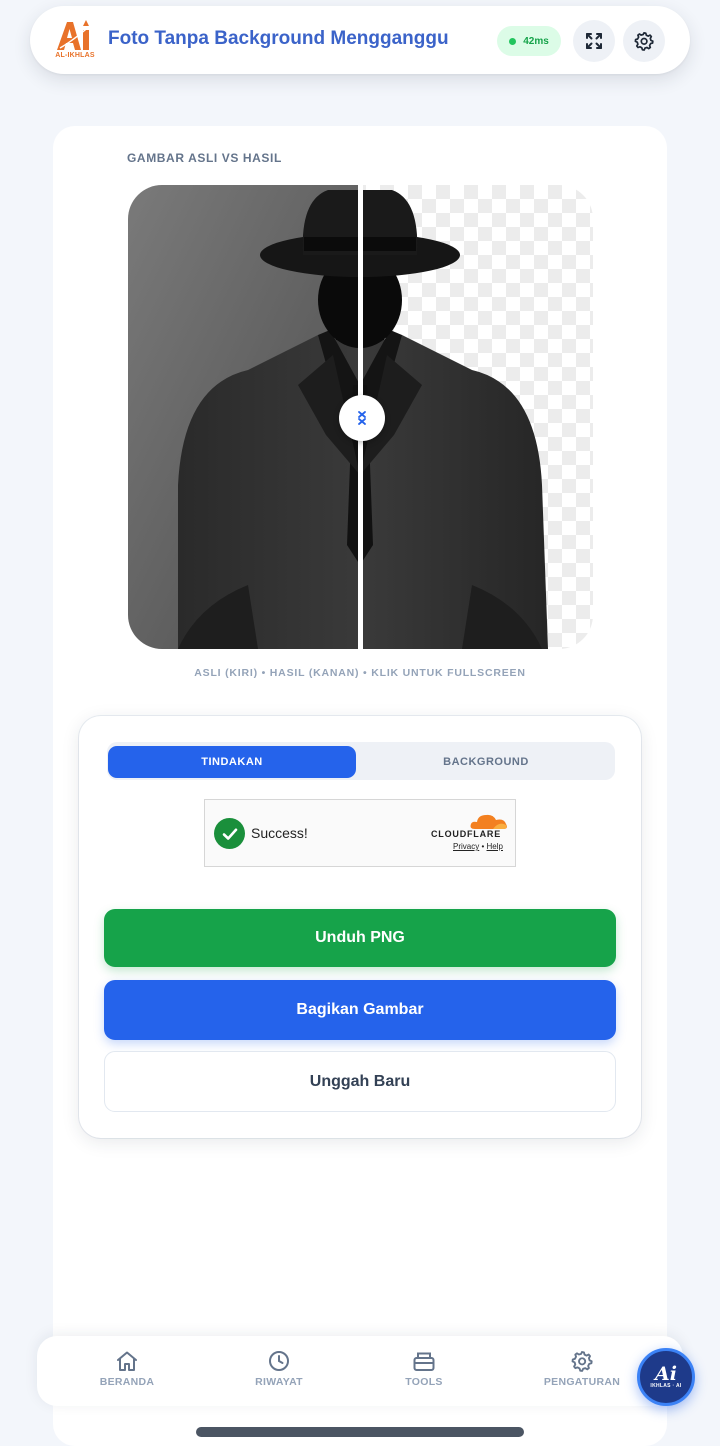  I want to click on privacy-link: Privacy, so click(466, 846).